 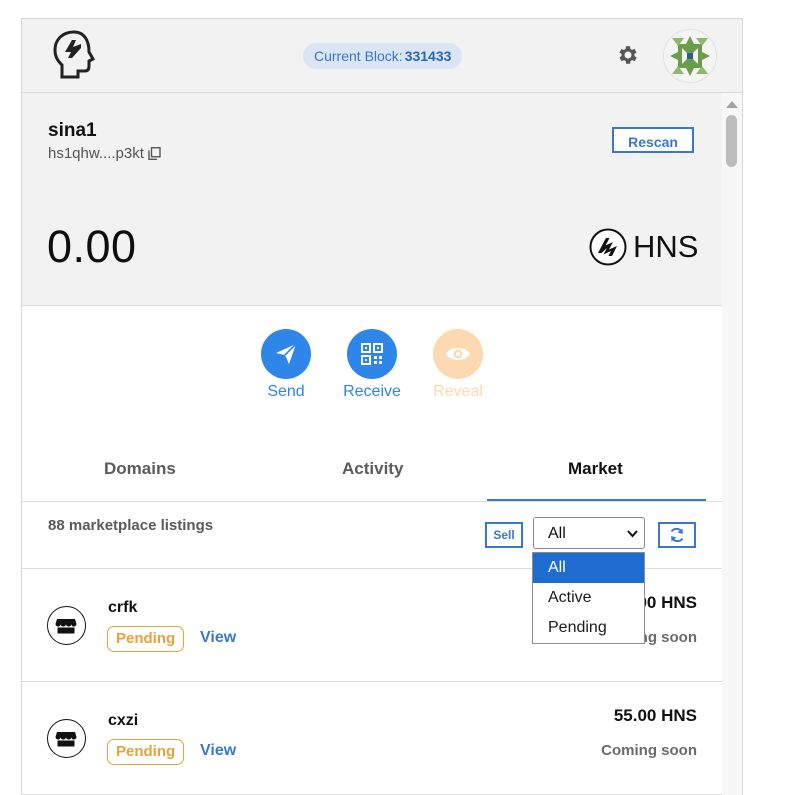 I want to click on listing-name: crfk, so click(x=123, y=607).